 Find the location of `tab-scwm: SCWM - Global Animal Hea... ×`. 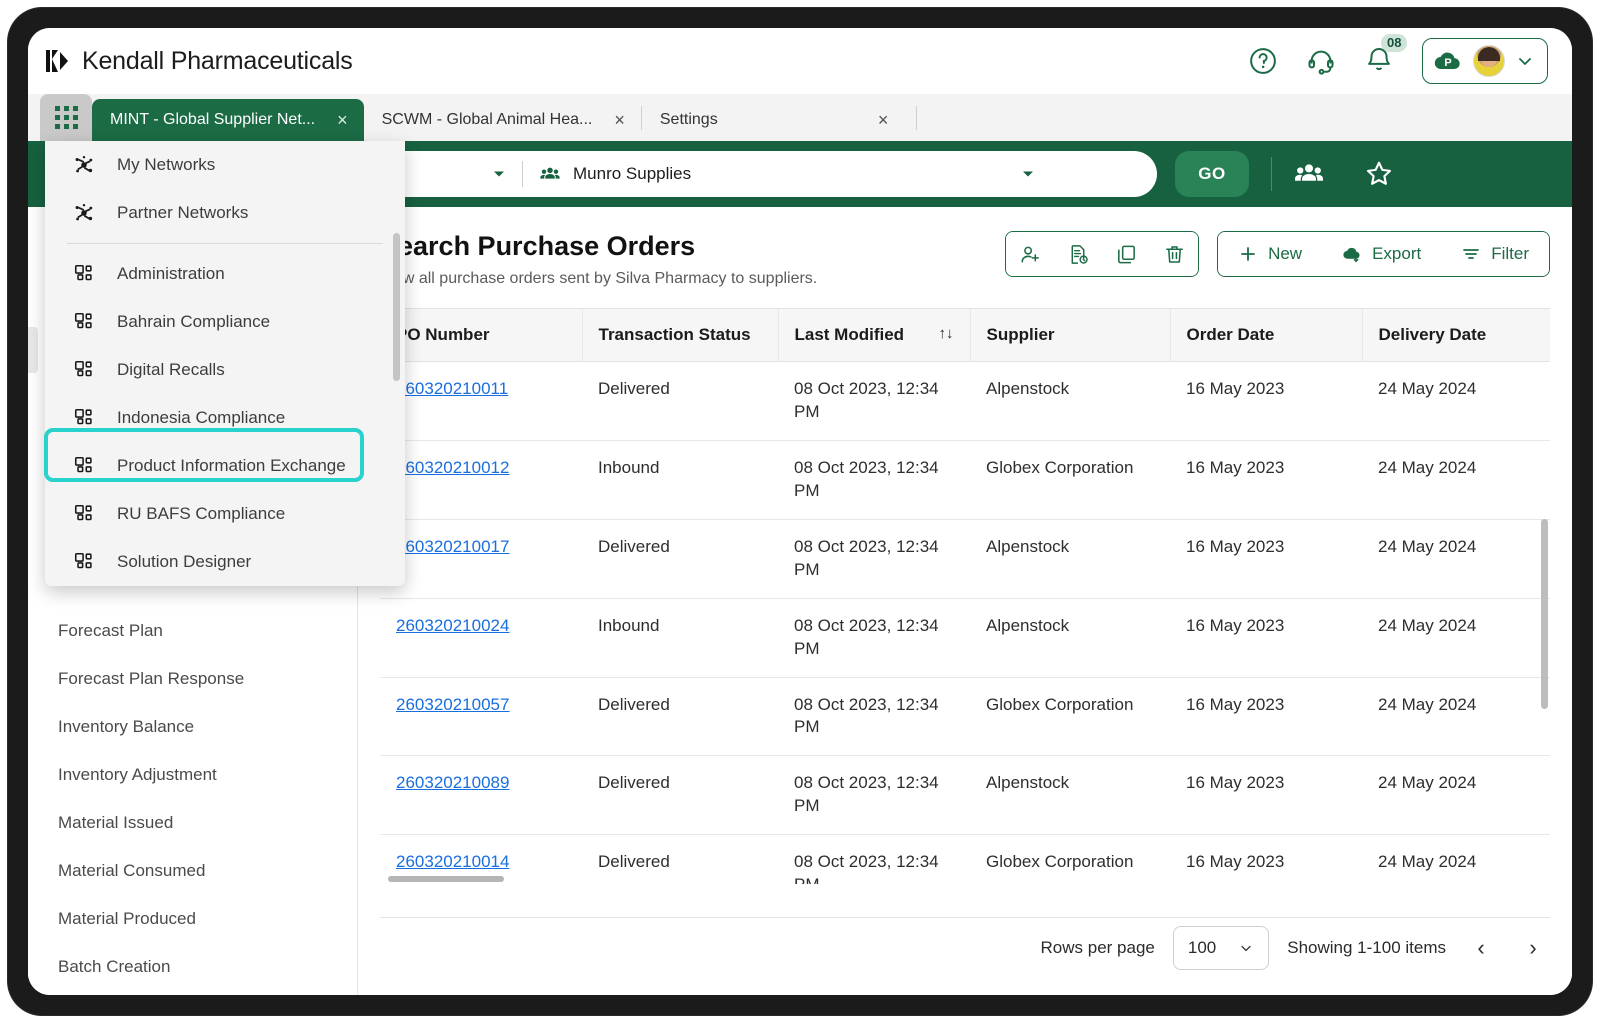

tab-scwm: SCWM - Global Animal Hea... × is located at coordinates (502, 120).